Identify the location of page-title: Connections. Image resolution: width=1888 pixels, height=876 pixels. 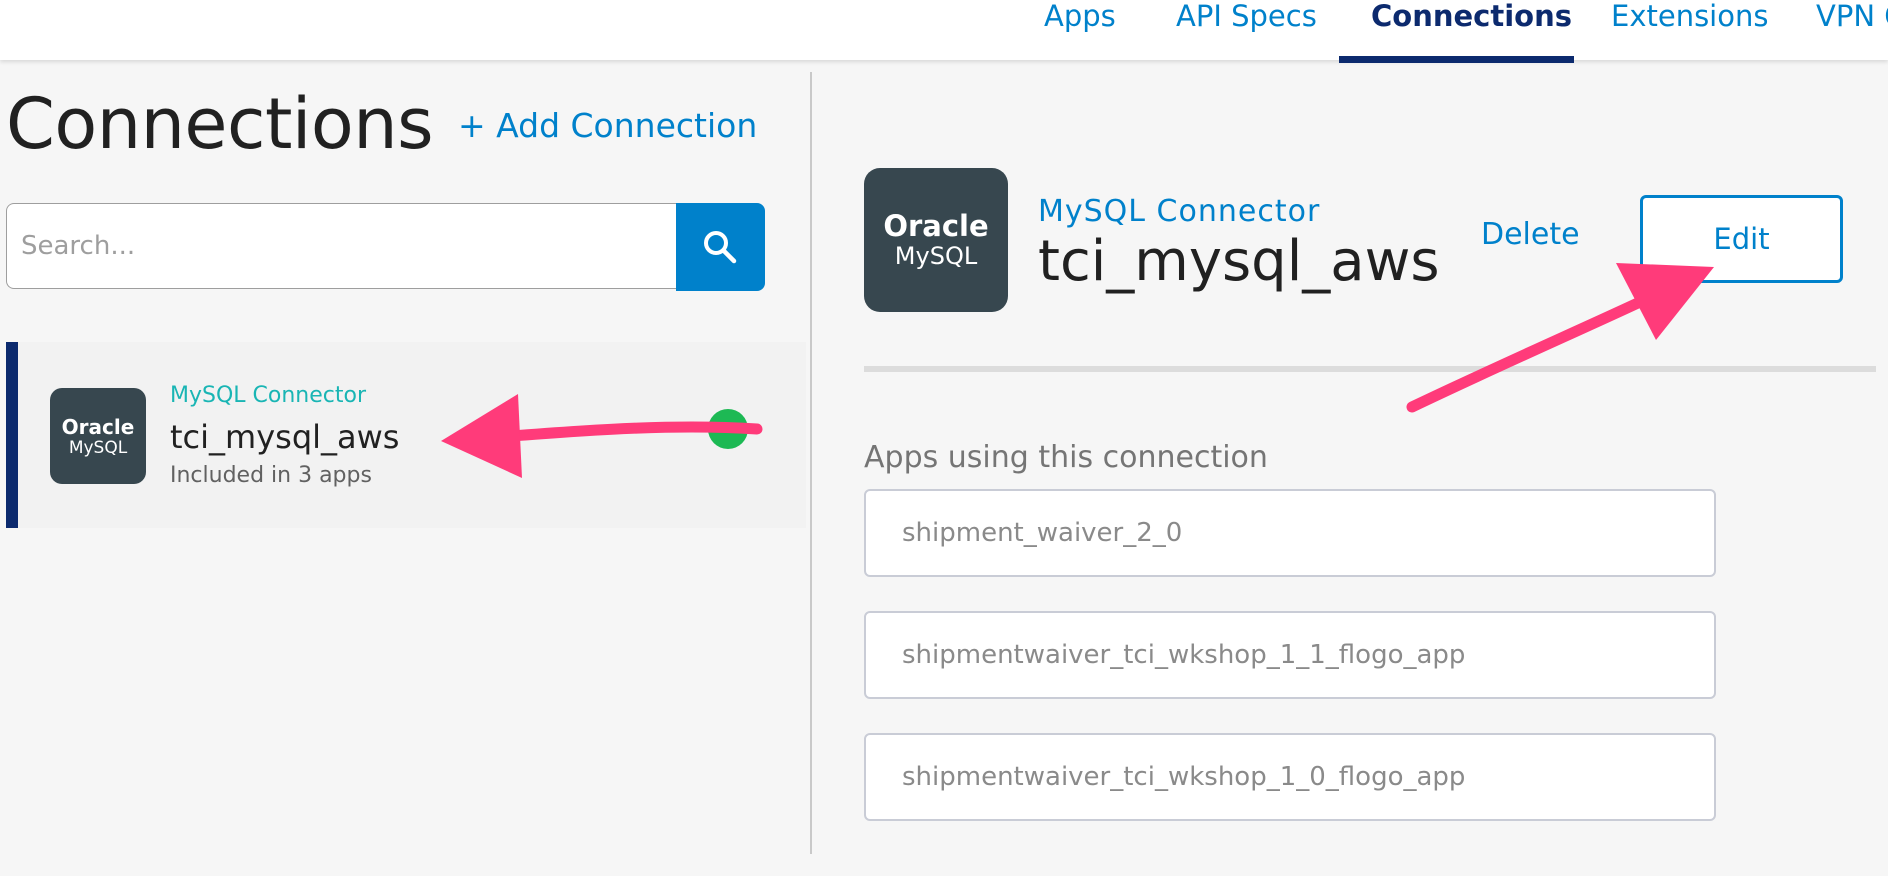
(220, 124).